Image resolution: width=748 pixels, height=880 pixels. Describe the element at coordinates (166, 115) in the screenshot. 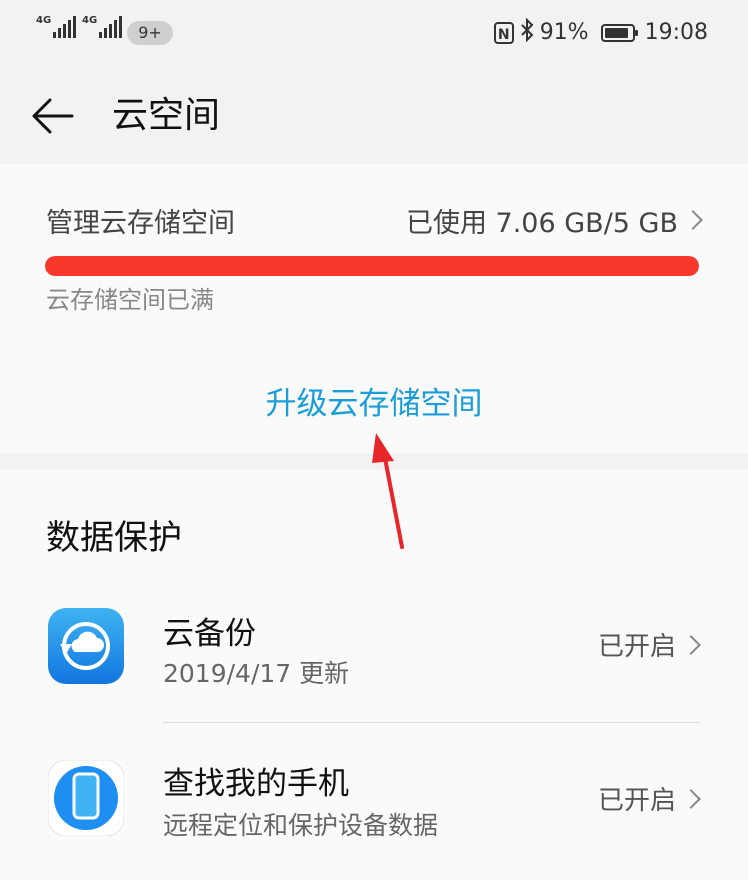

I see `page-title: 云空间` at that location.